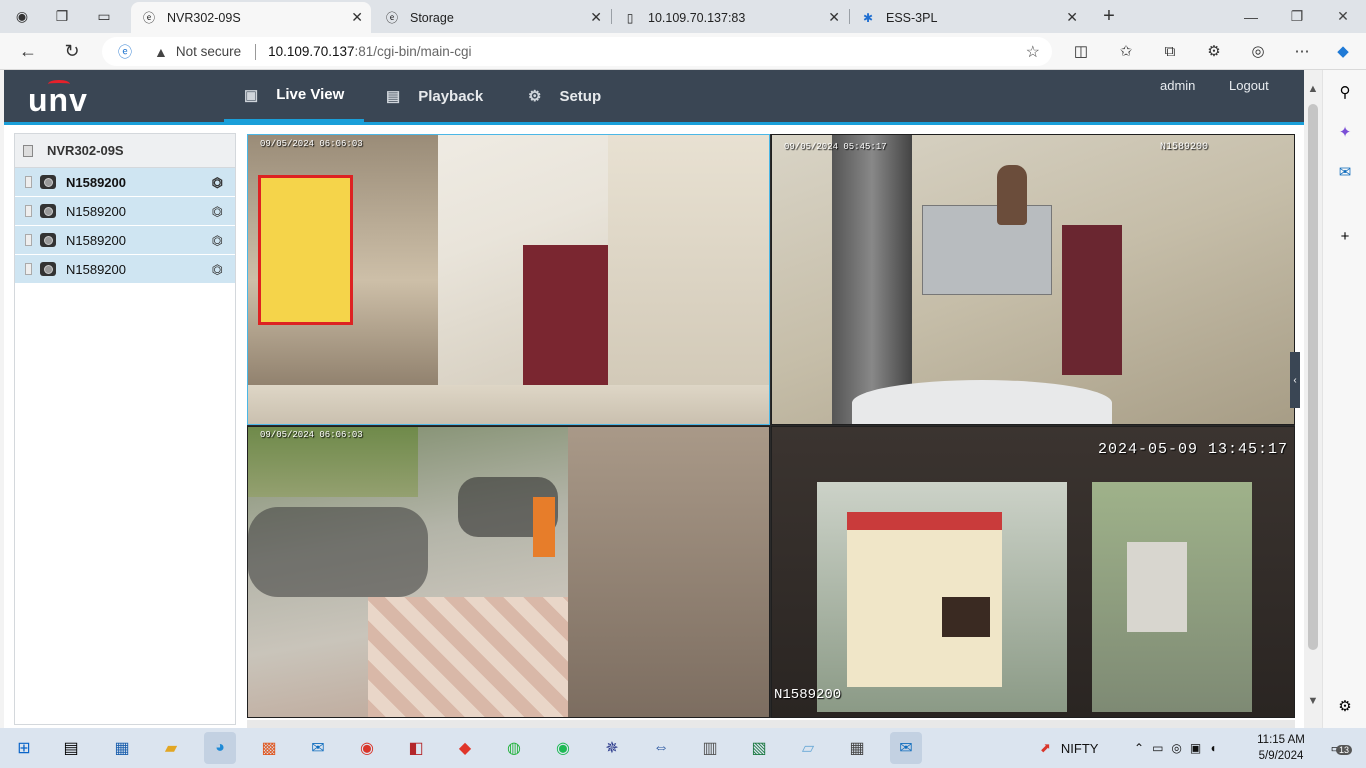 The image size is (1366, 768). I want to click on document-icon: ▥, so click(710, 748).